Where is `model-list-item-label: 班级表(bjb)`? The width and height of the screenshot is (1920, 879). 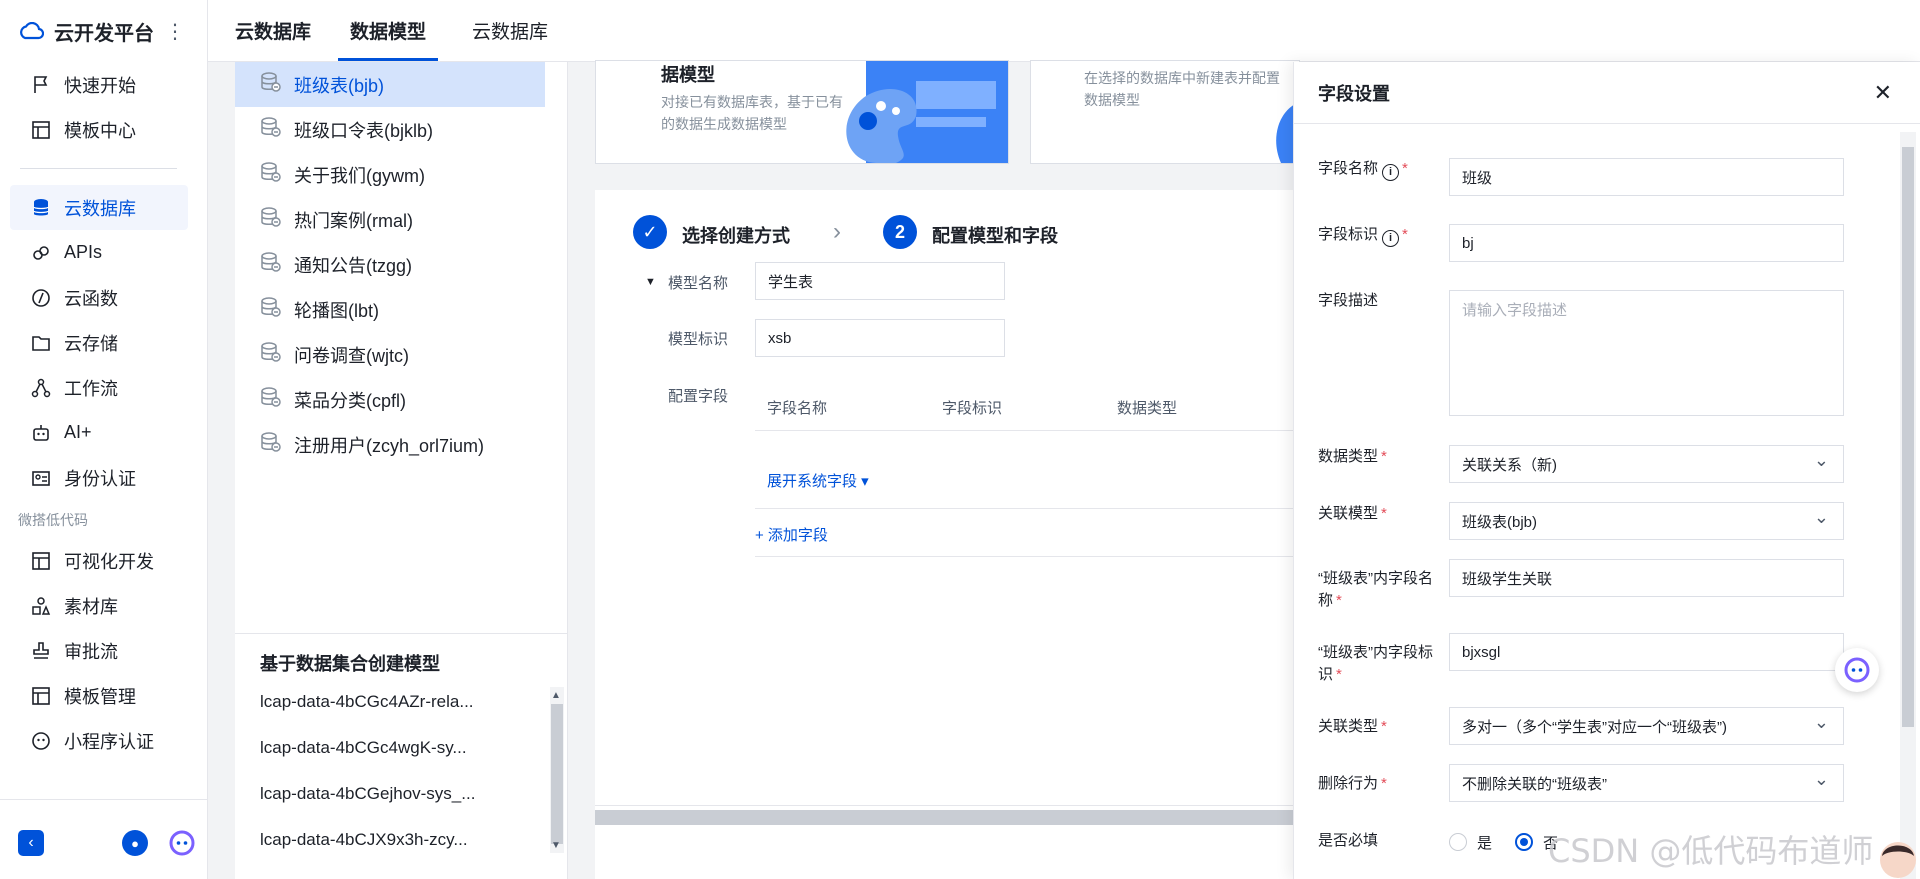
model-list-item-label: 班级表(bjb) is located at coordinates (339, 85).